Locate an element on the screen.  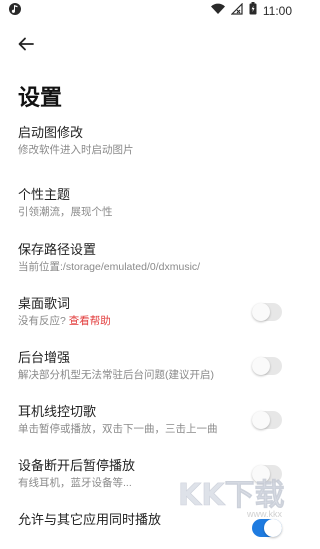
back-button is located at coordinates (26, 46).